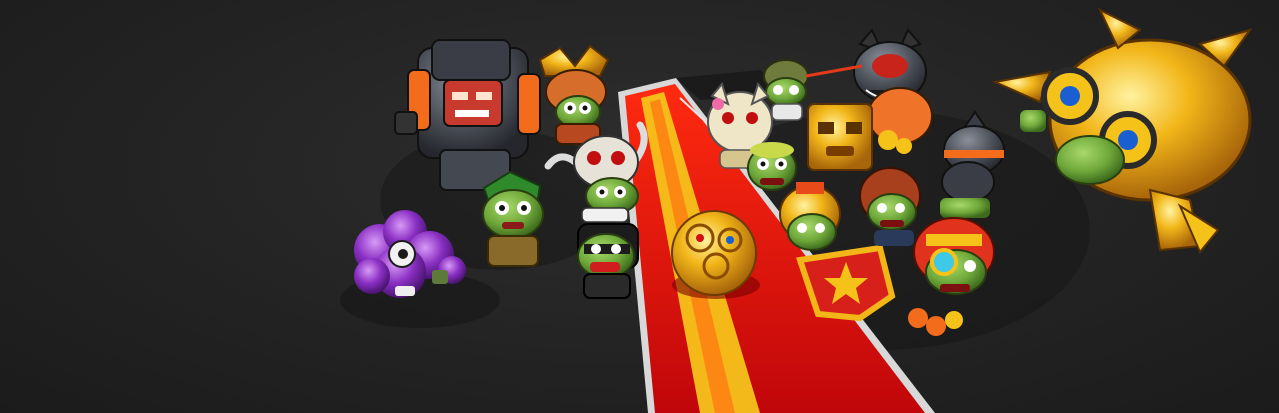 Image resolution: width=1279 pixels, height=413 pixels. What do you see at coordinates (772, 166) in the screenshot?
I see `bald-zombie-icon` at bounding box center [772, 166].